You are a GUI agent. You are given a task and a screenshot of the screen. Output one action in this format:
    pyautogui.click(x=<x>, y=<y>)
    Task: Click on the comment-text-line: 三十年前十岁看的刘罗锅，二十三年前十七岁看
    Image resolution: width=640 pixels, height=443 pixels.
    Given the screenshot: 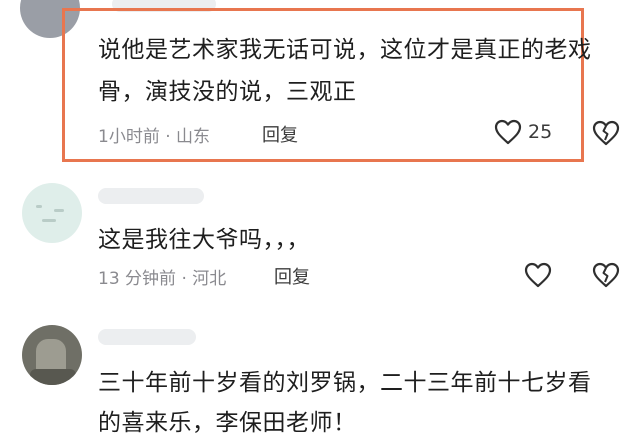 What is the action you would take?
    pyautogui.click(x=345, y=383)
    